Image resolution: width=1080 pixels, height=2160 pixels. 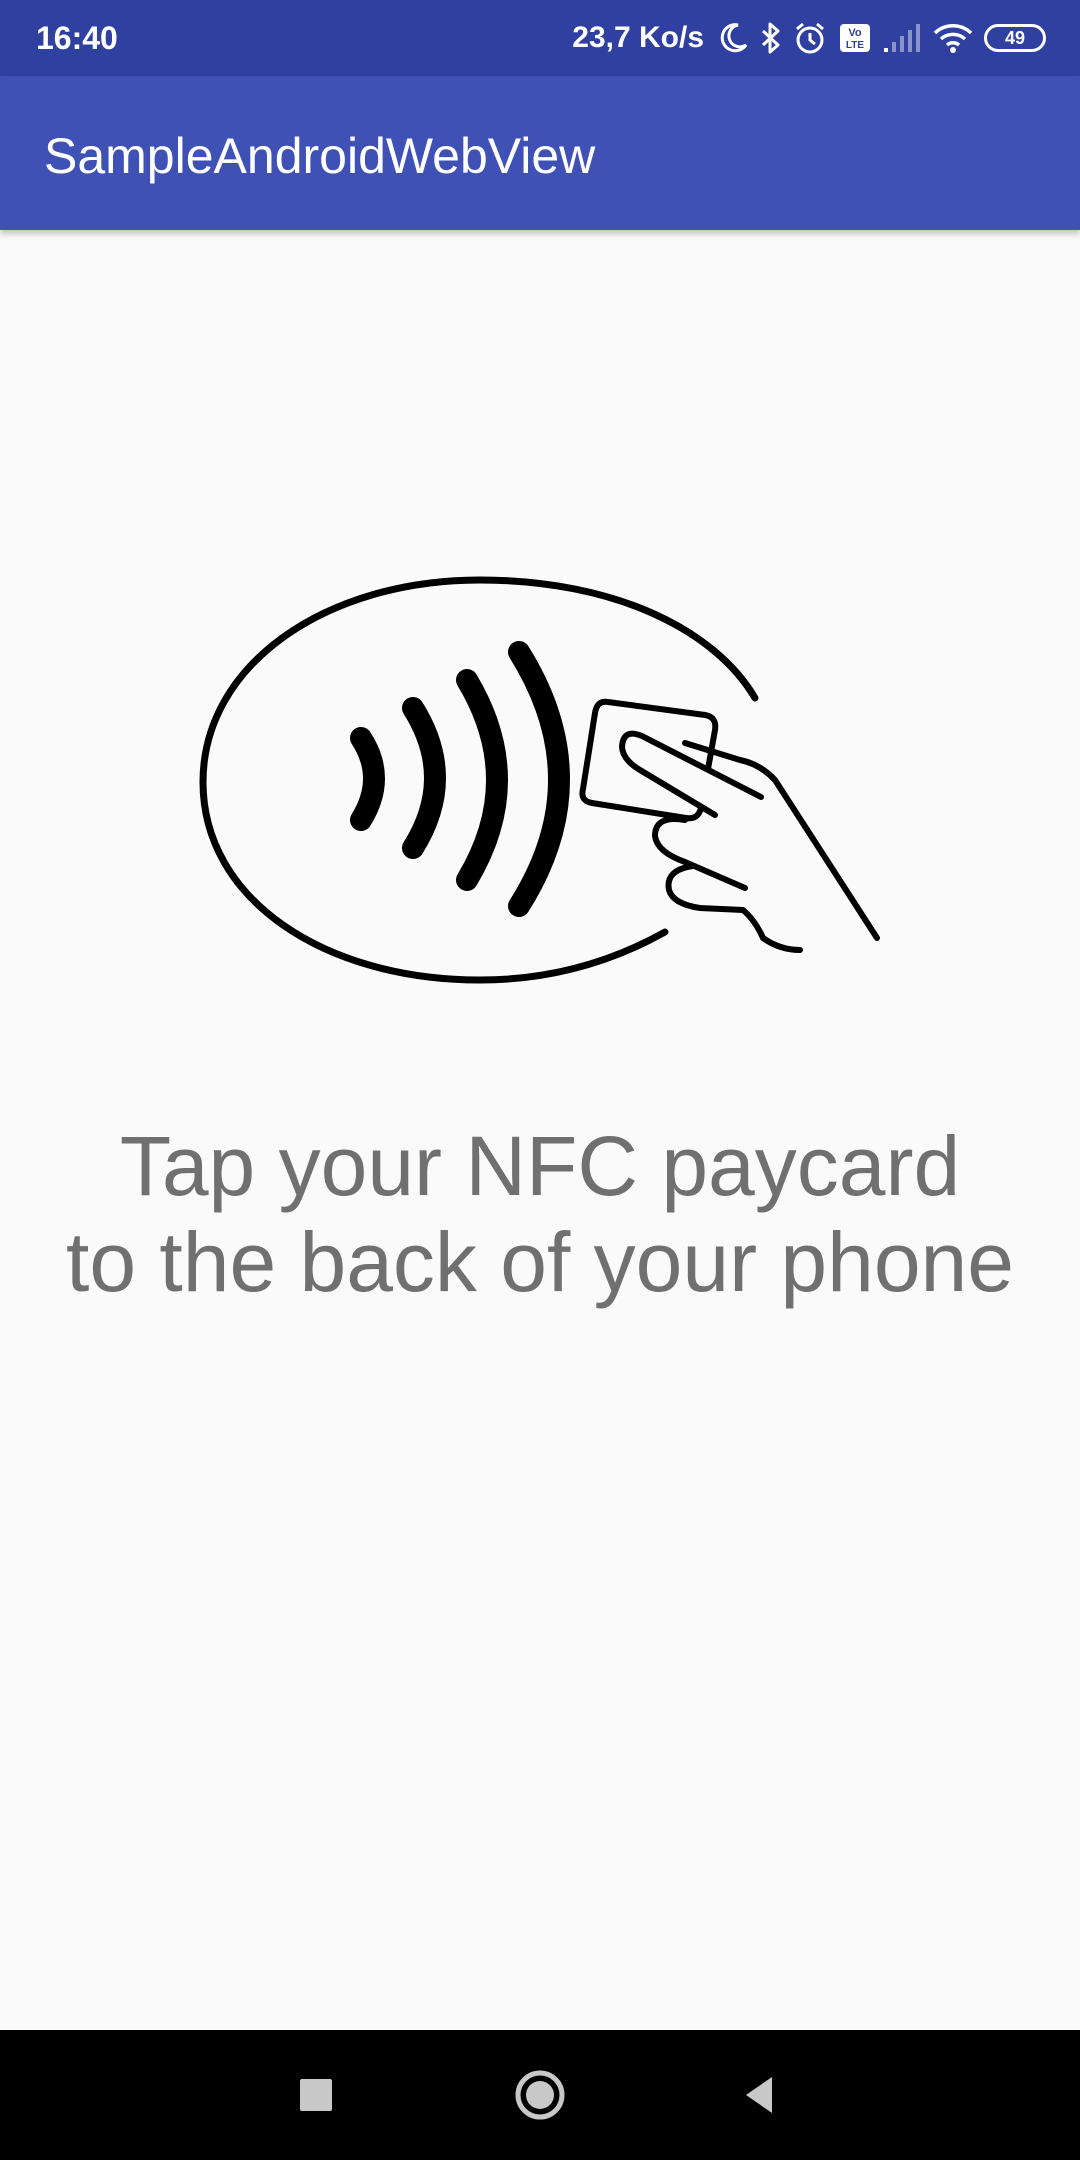 What do you see at coordinates (733, 38) in the screenshot?
I see `moon-icon` at bounding box center [733, 38].